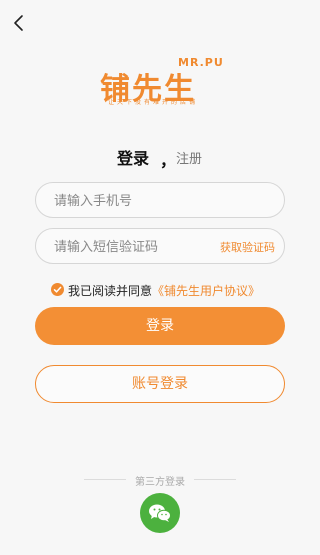 This screenshot has width=320, height=555. I want to click on wechat-icon, so click(160, 513).